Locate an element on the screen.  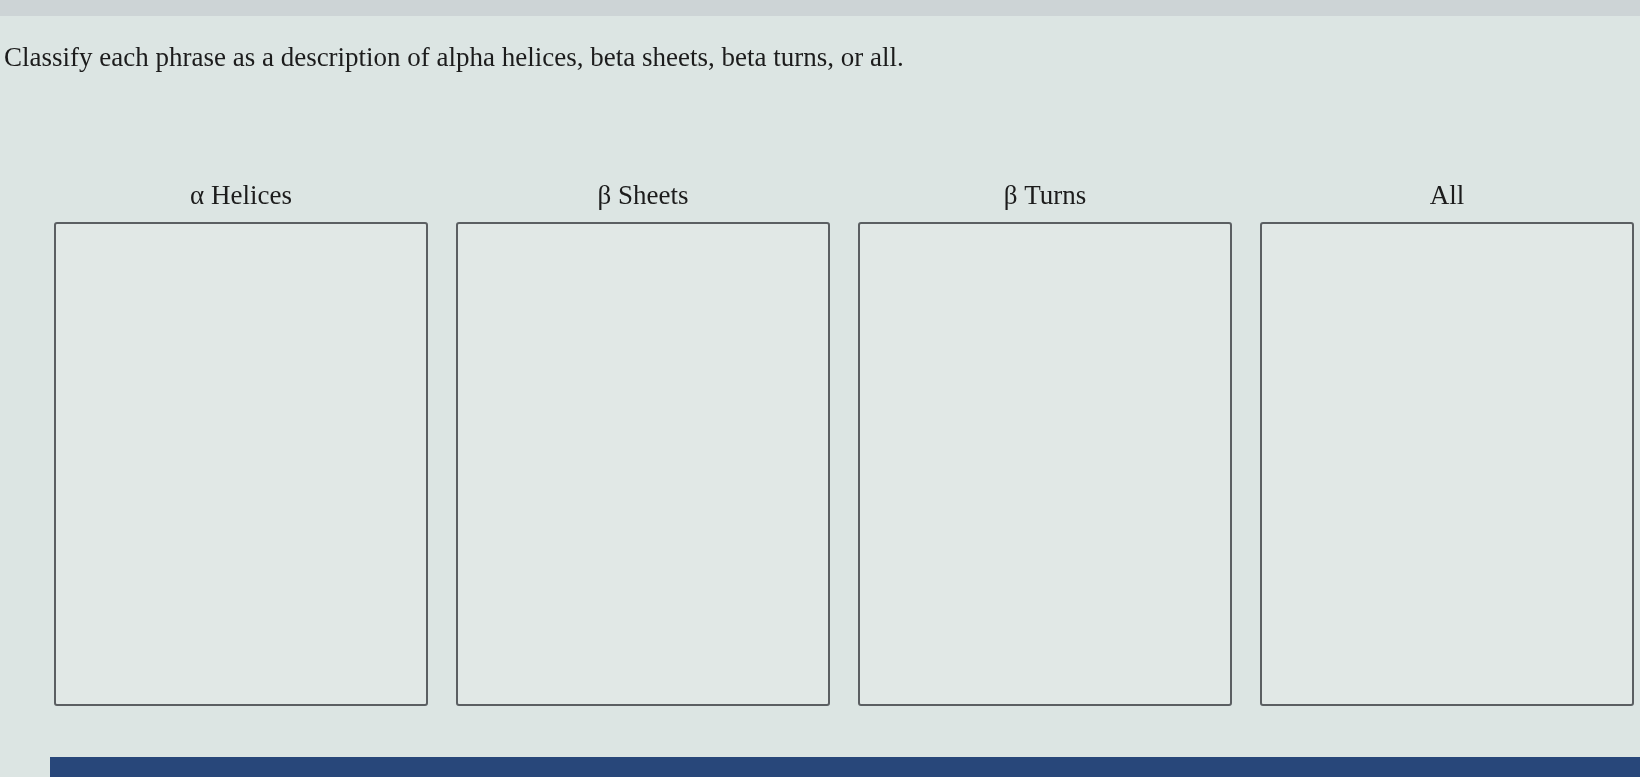
bin-heading: β Sheets is located at coordinates (643, 195).